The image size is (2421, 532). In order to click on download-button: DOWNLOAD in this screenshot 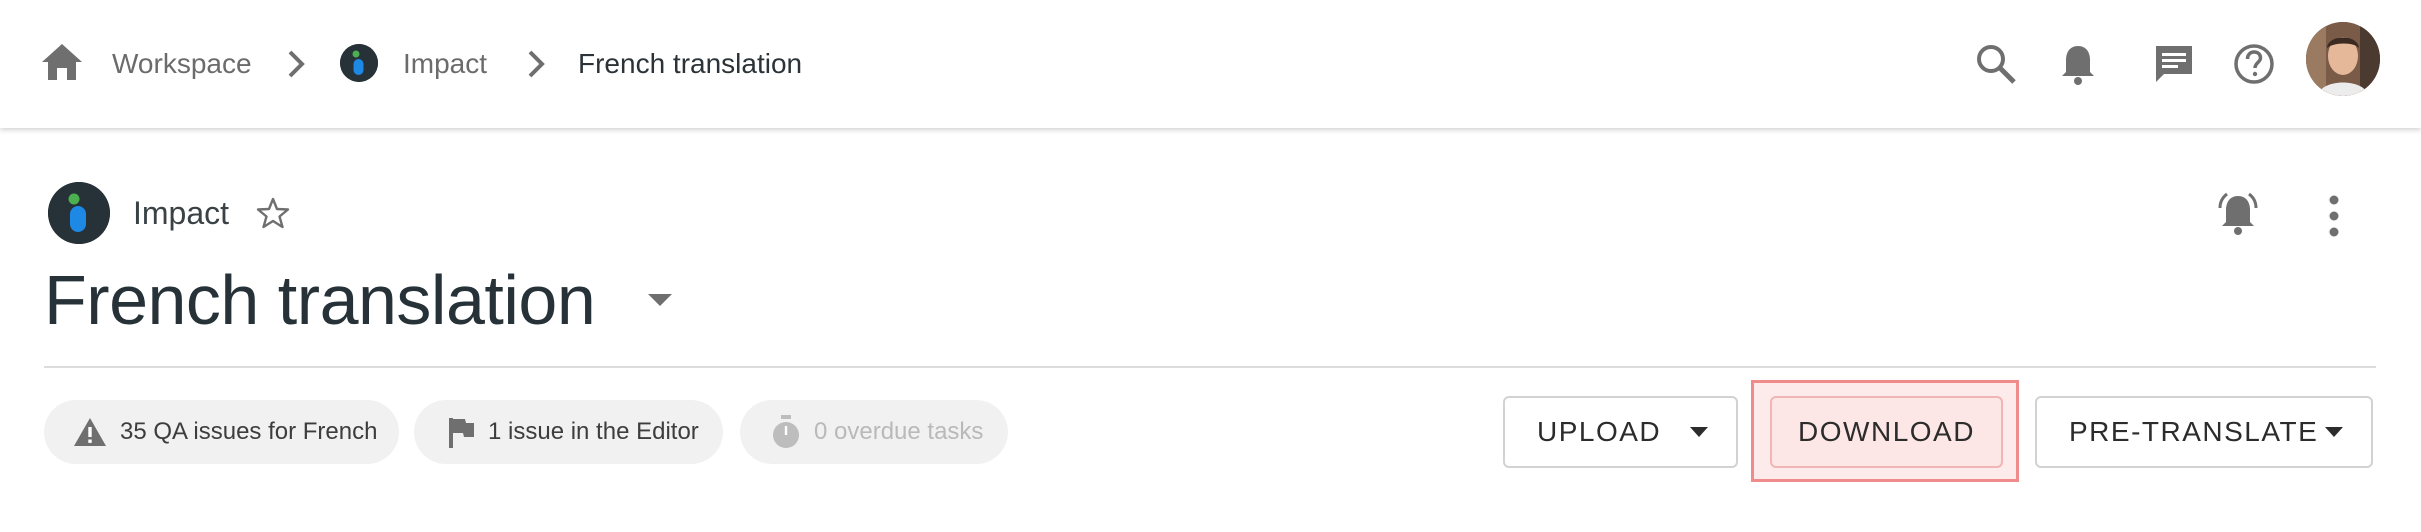, I will do `click(1886, 432)`.